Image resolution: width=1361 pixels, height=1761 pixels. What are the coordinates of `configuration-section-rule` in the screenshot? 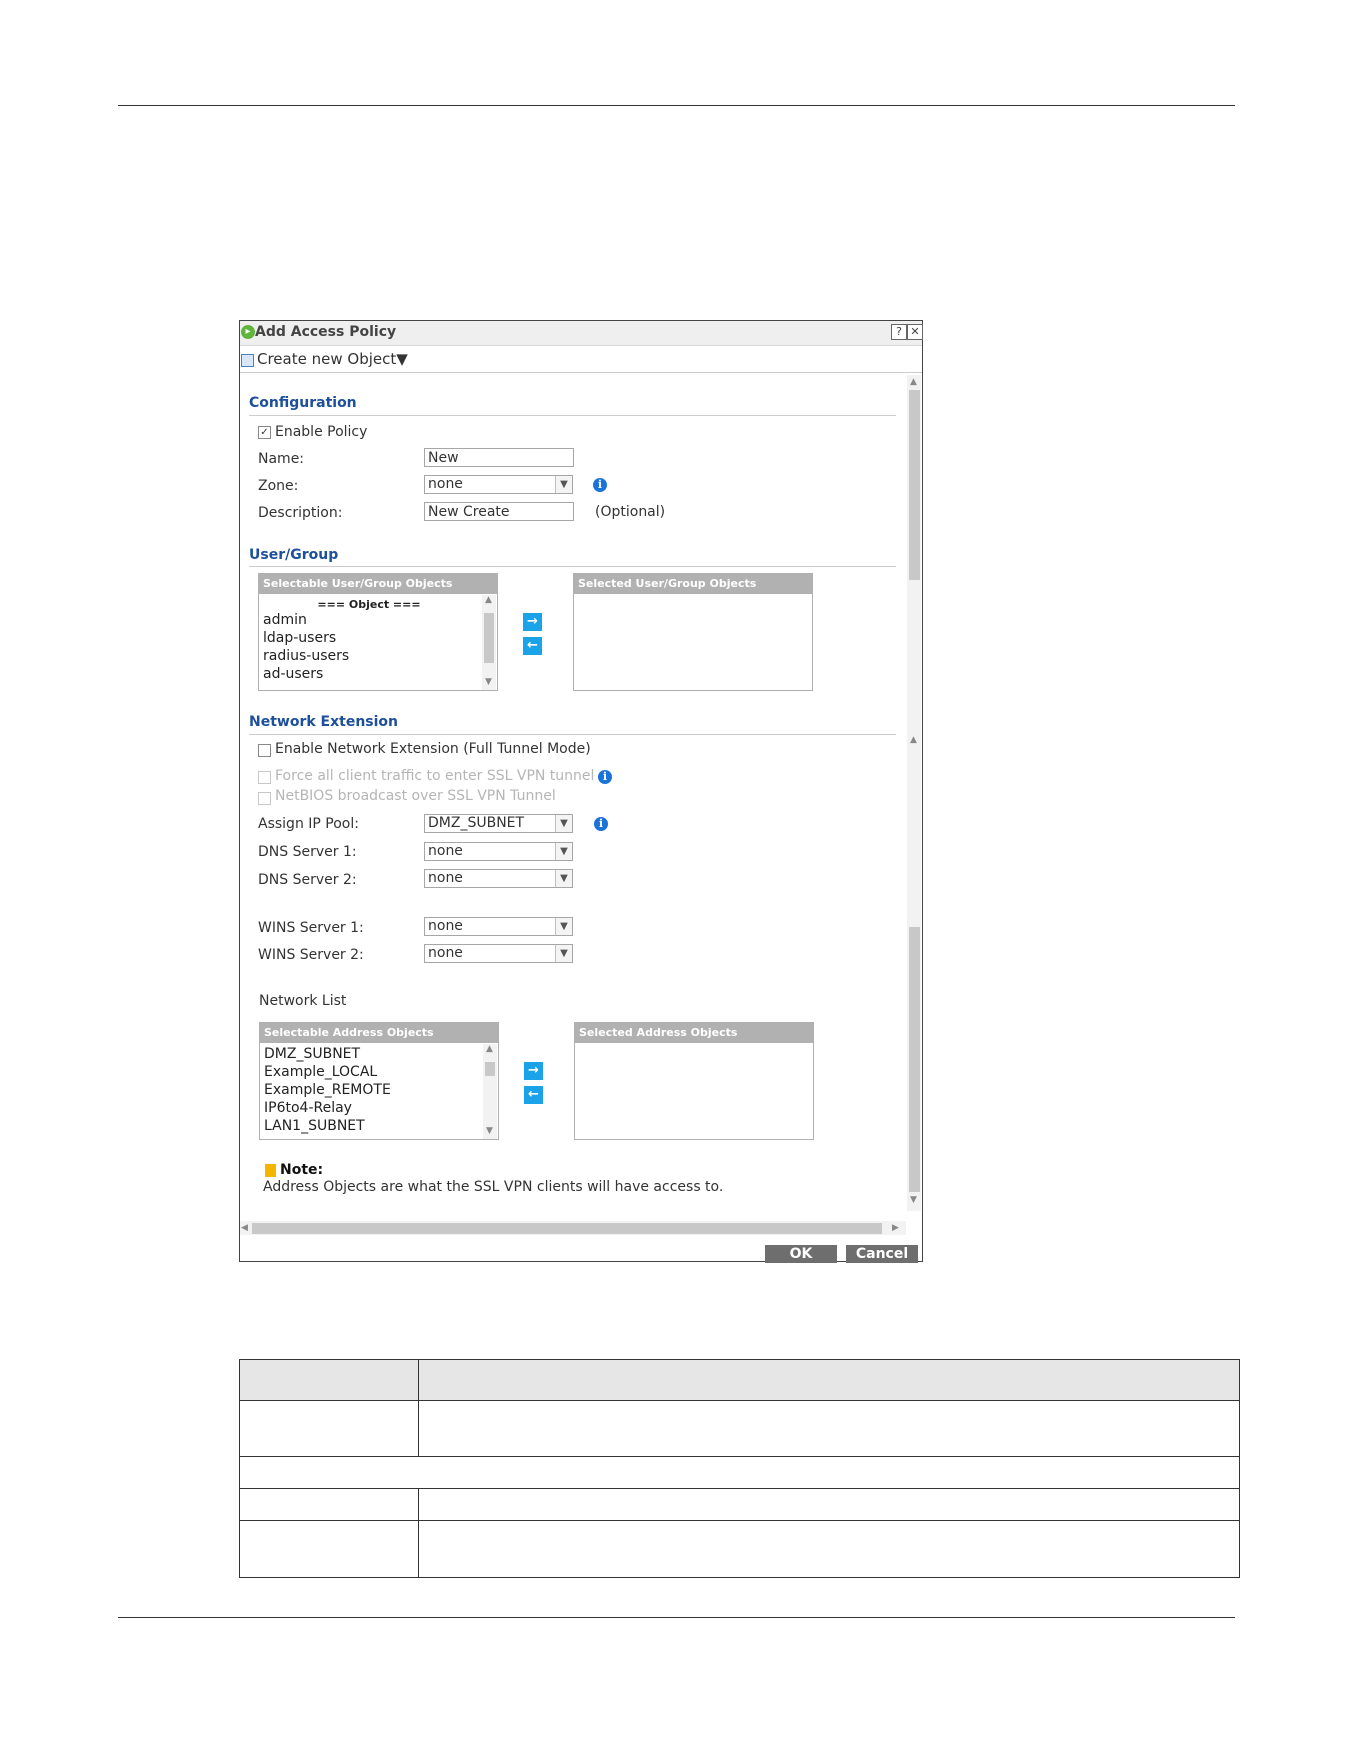 It's located at (572, 415).